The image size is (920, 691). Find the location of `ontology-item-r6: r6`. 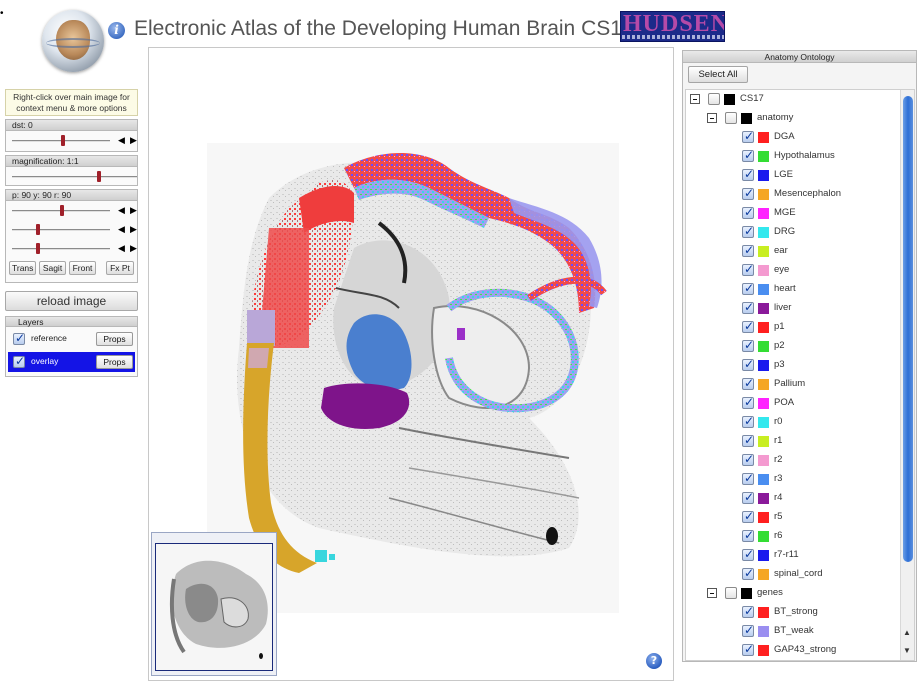

ontology-item-r6: r6 is located at coordinates (792, 536).